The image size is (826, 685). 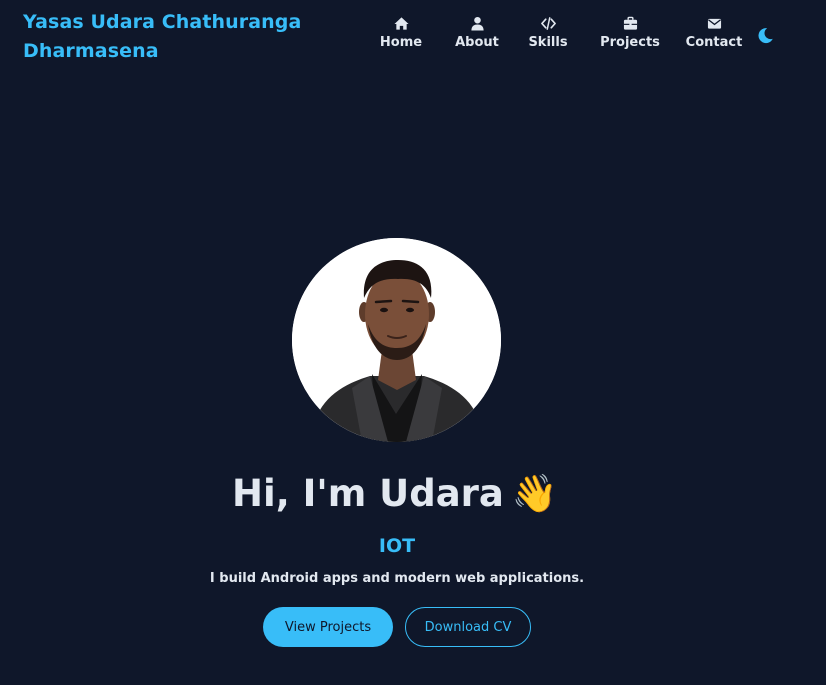 What do you see at coordinates (714, 33) in the screenshot?
I see `nav-contact: Contact` at bounding box center [714, 33].